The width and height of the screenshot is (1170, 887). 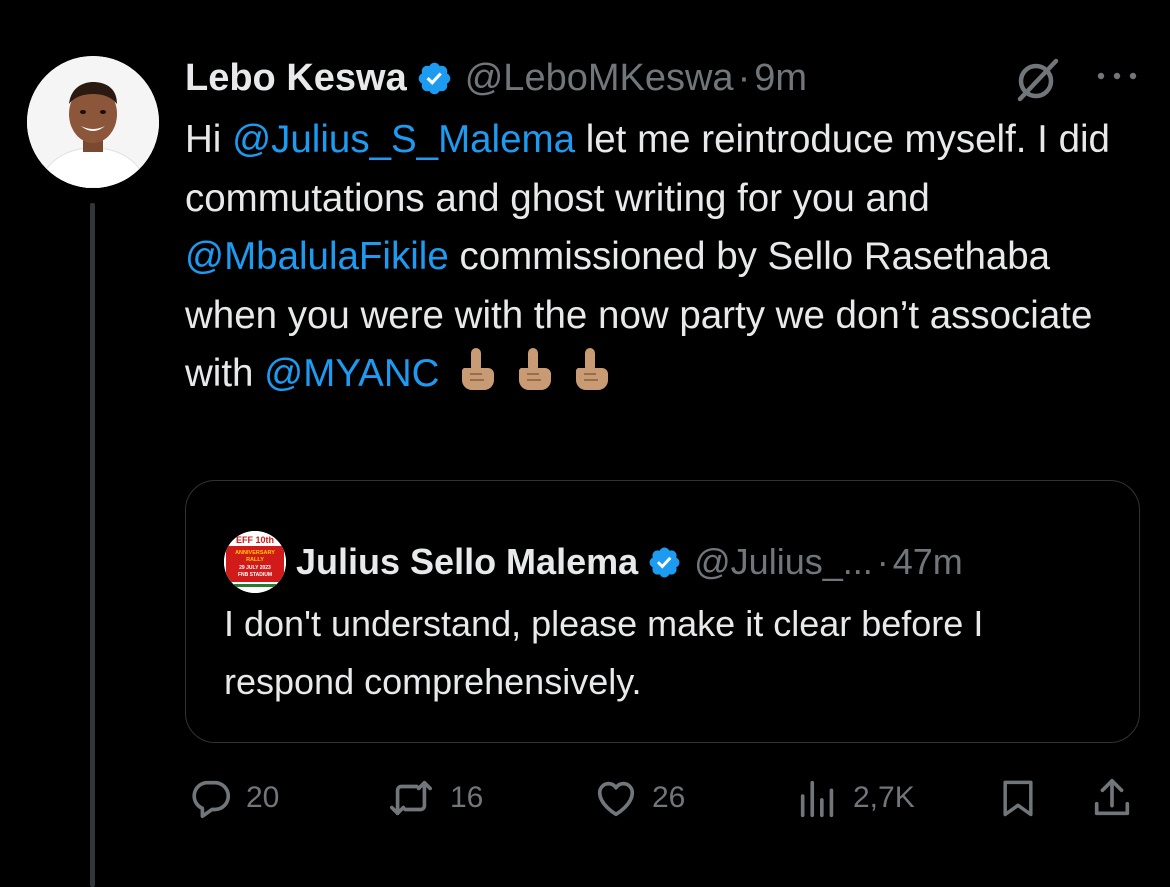 I want to click on views-button: 2,7K, so click(x=855, y=798).